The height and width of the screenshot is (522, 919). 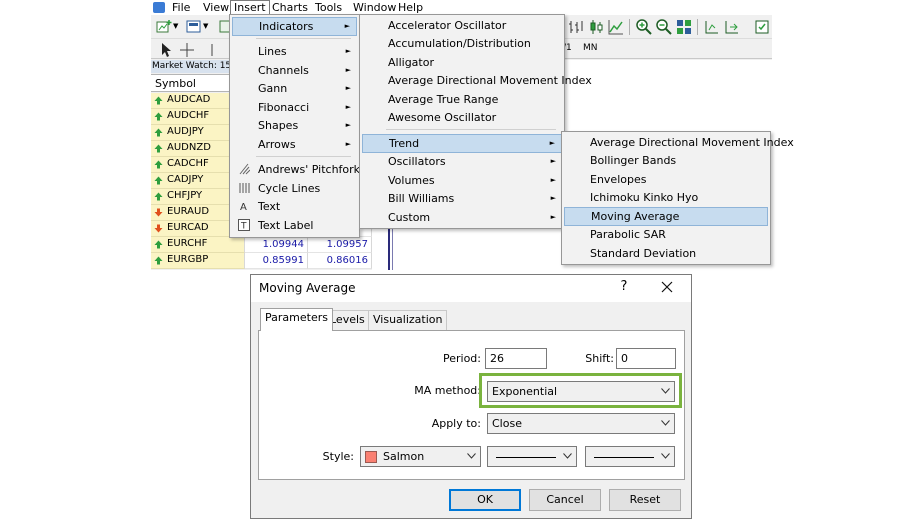 I want to click on trend-menu-item-standard-deviation: Standard Deviation, so click(x=666, y=253).